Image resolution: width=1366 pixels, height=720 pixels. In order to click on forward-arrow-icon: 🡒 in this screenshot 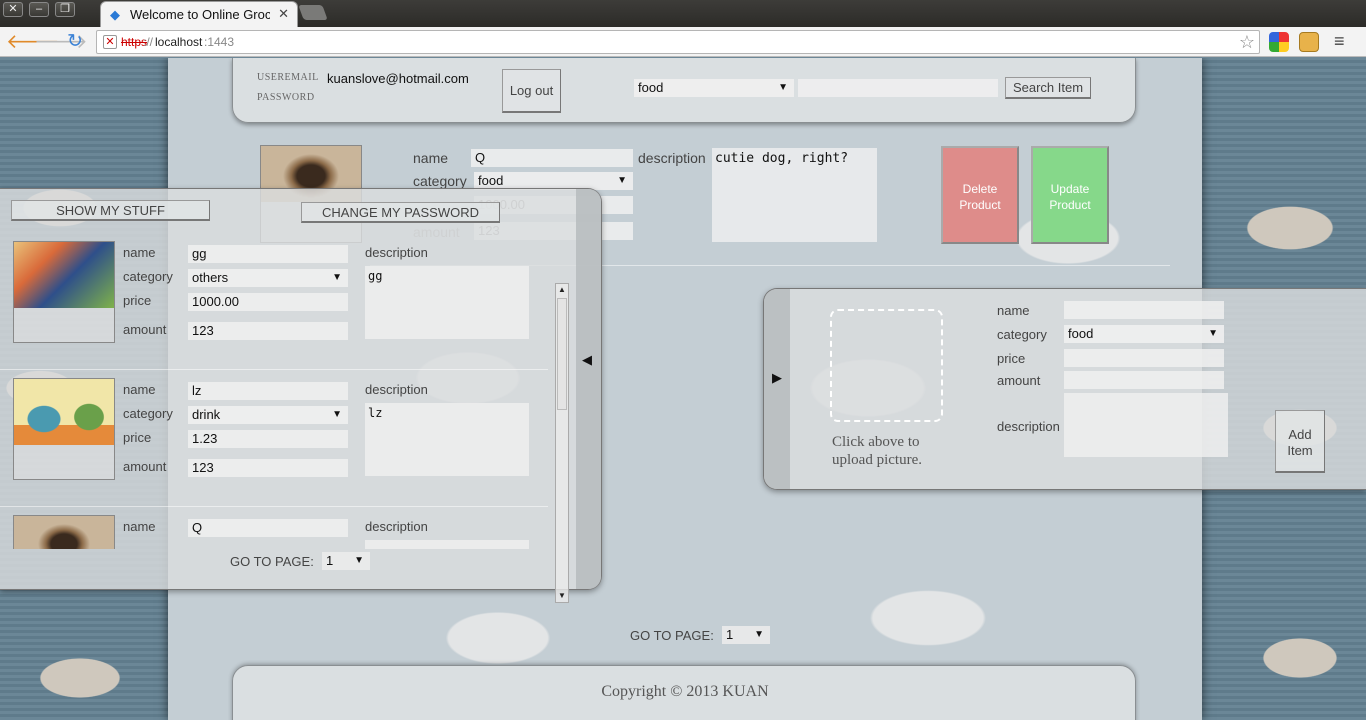, I will do `click(61, 42)`.